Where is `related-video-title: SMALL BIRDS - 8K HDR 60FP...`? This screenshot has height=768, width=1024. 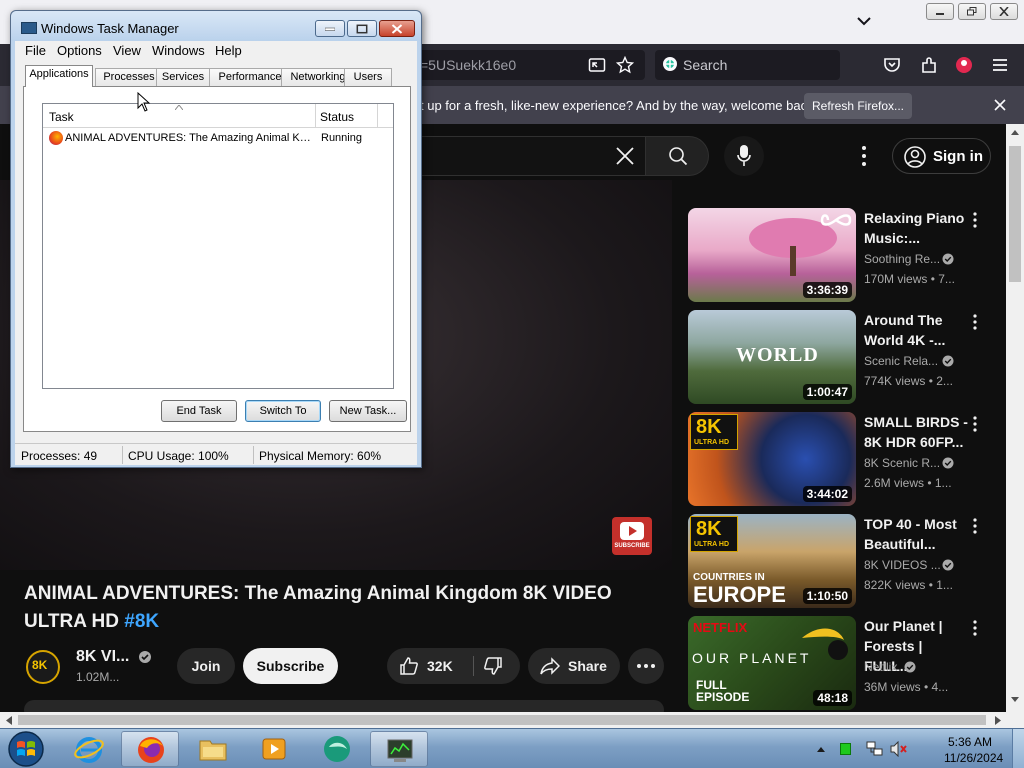
related-video-title: SMALL BIRDS - 8K HDR 60FP... is located at coordinates (916, 432).